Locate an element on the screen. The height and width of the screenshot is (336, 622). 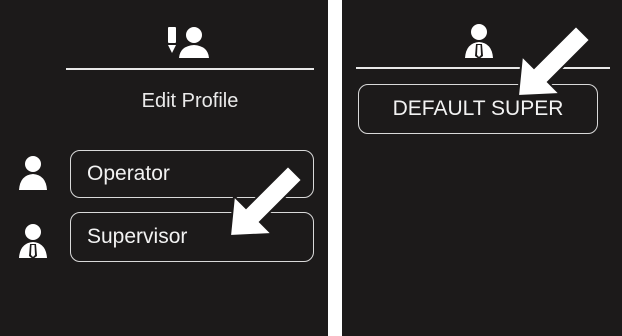
page-title: Edit Profile is located at coordinates (190, 101).